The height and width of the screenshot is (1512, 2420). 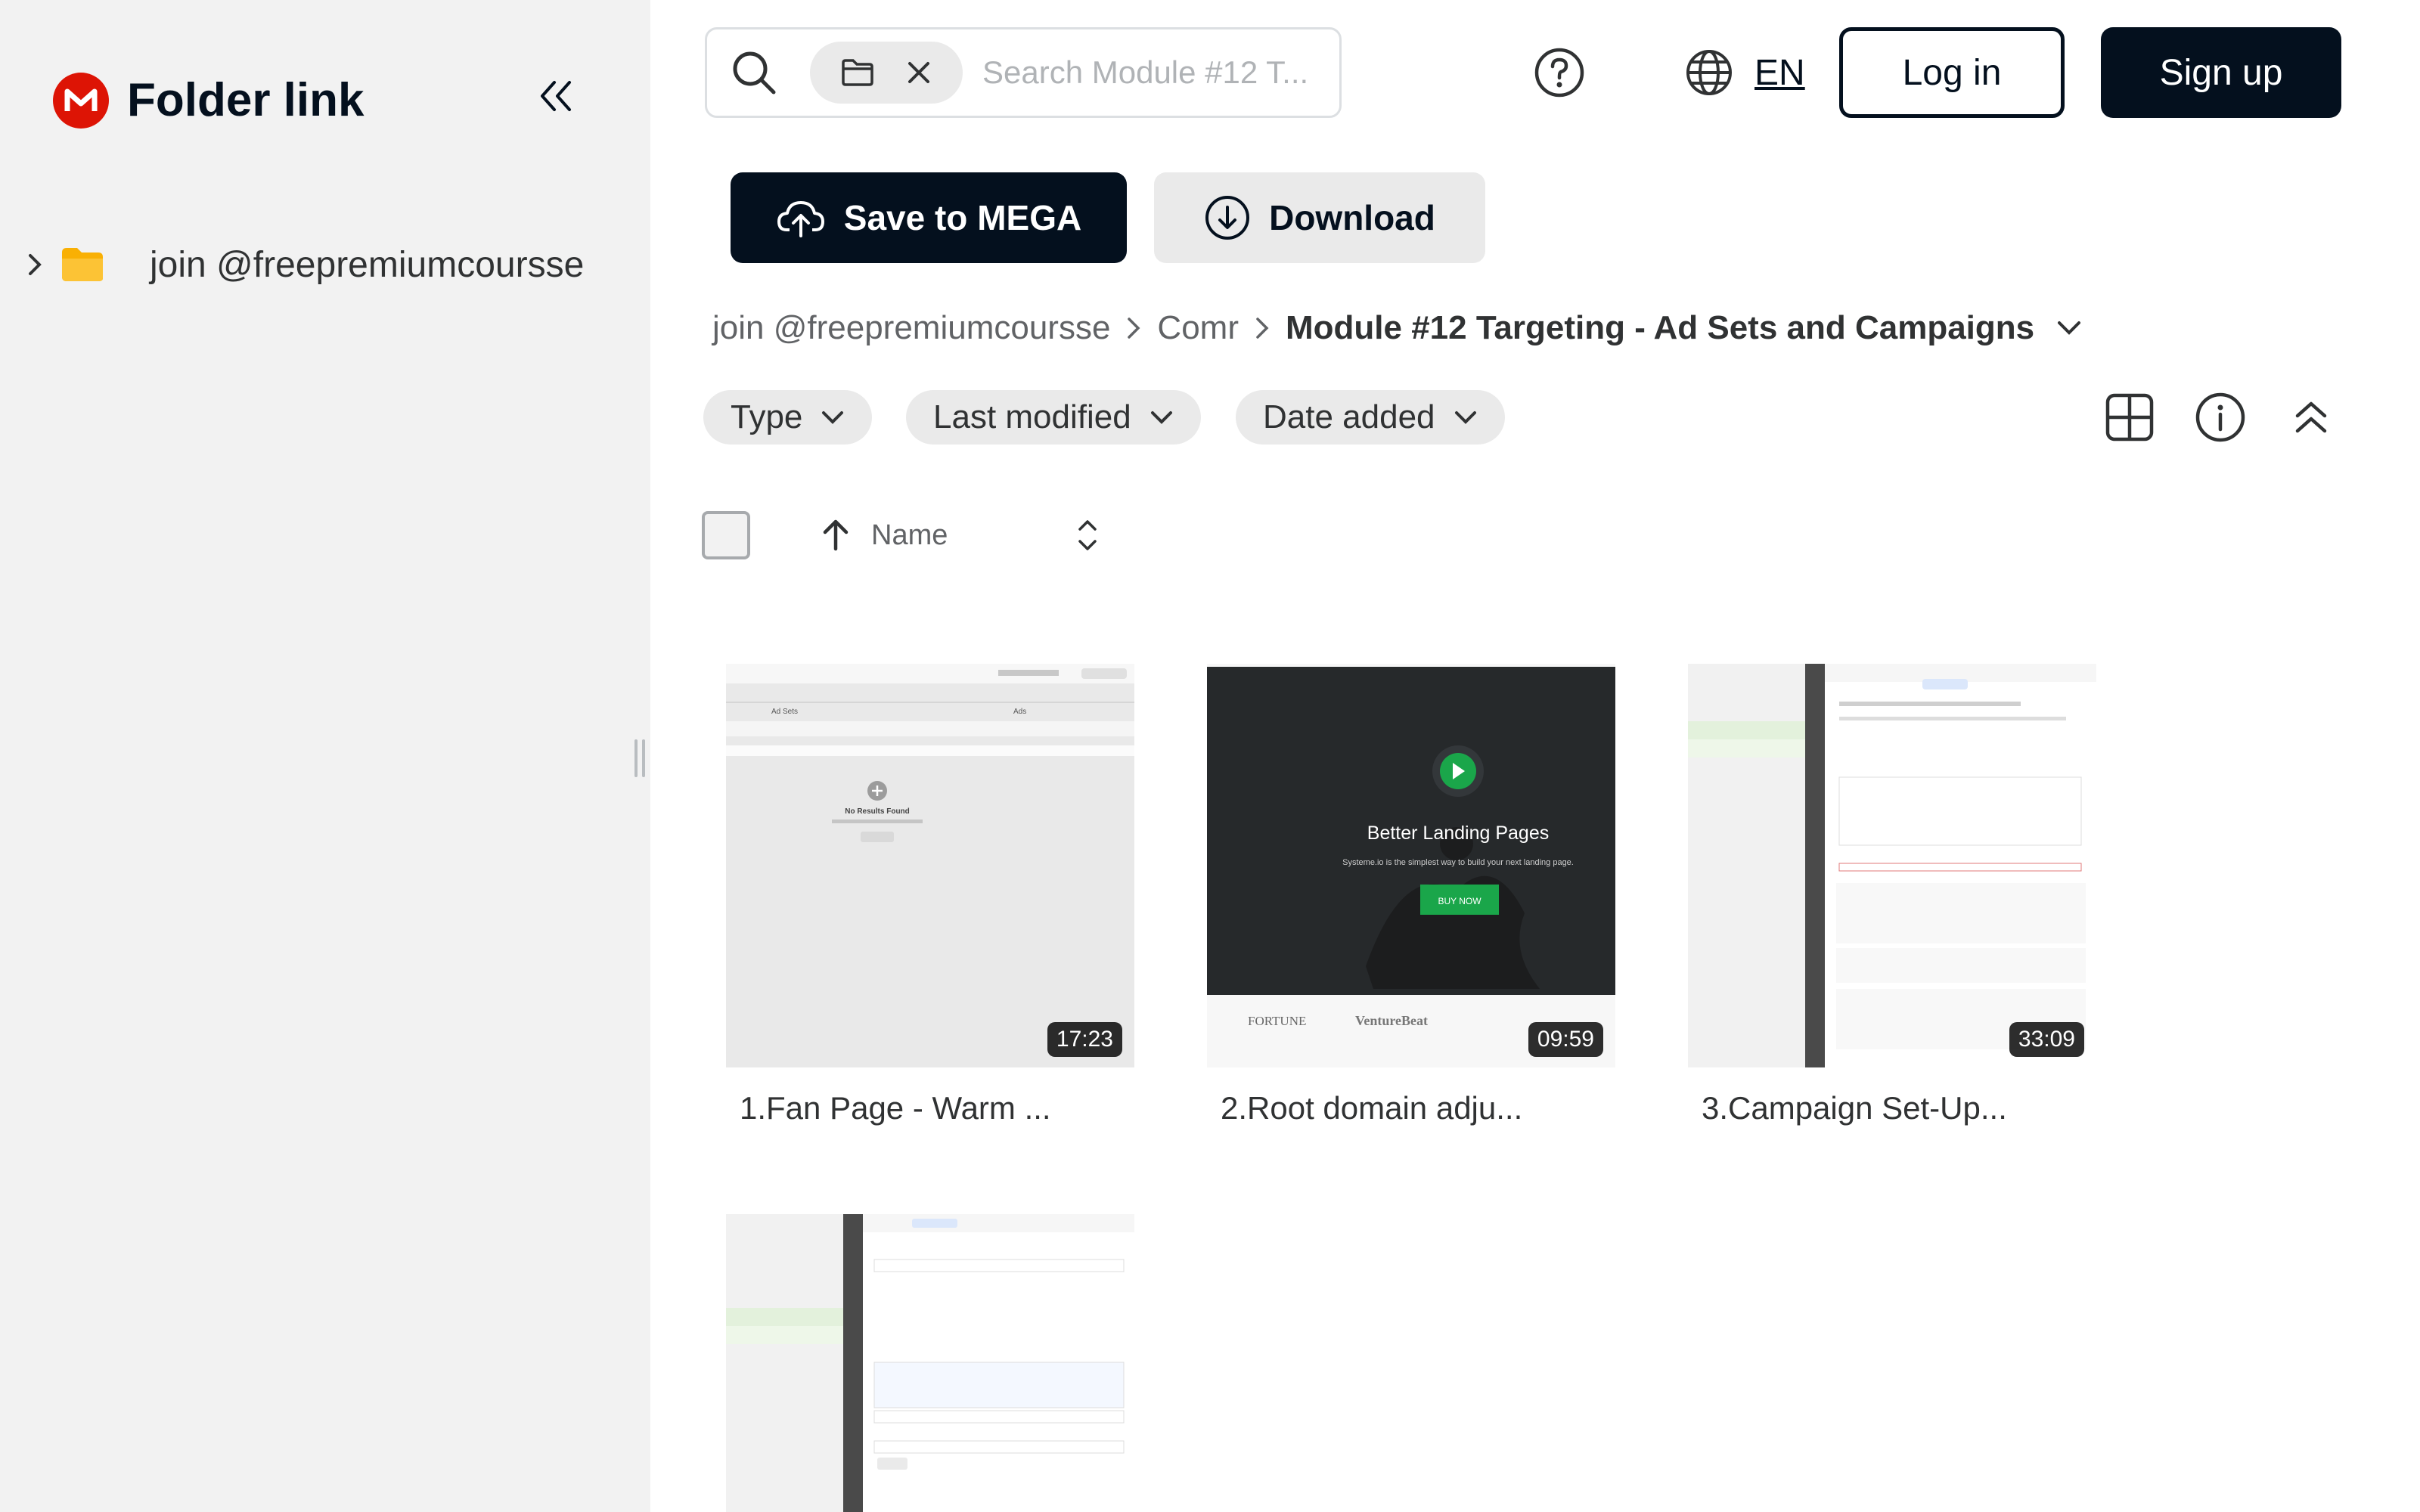 I want to click on breadcrumb-middle: Comr, so click(x=1198, y=328).